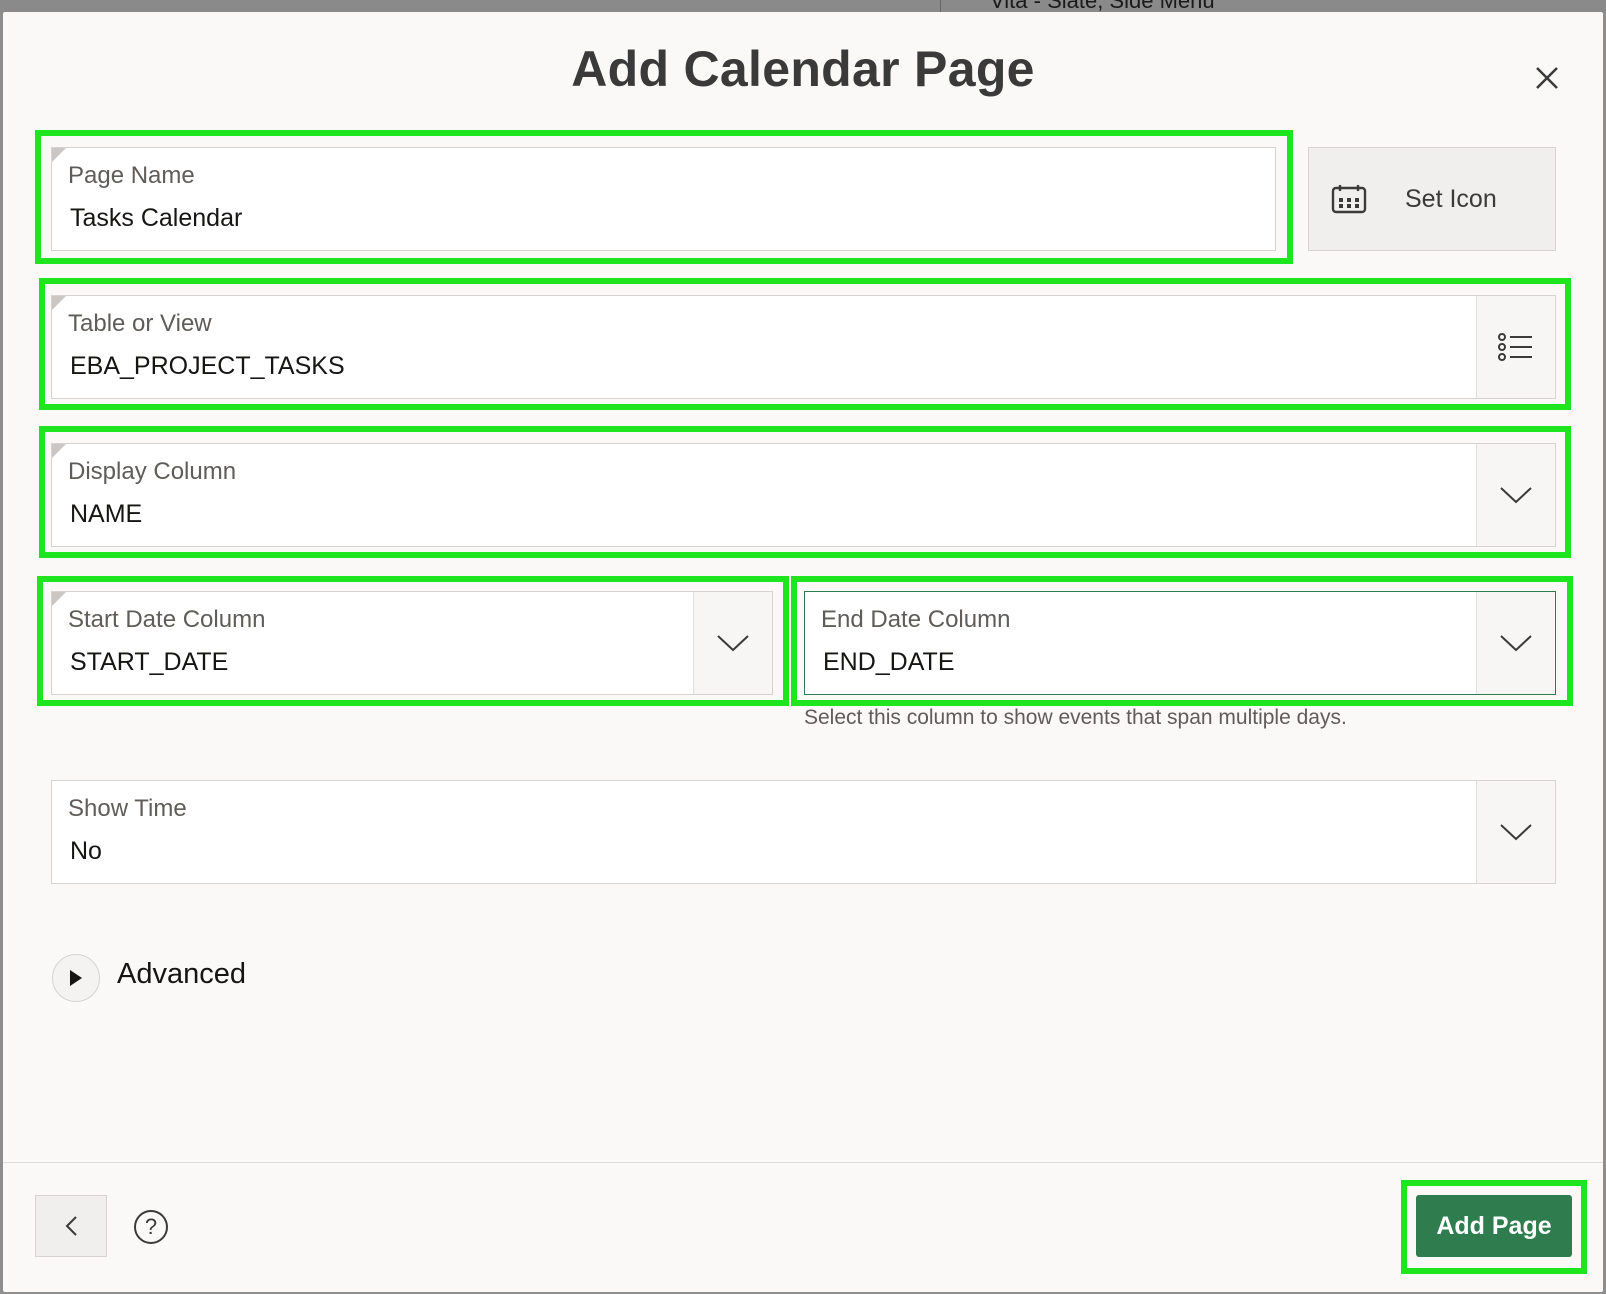  I want to click on list-picker-button, so click(1515, 347).